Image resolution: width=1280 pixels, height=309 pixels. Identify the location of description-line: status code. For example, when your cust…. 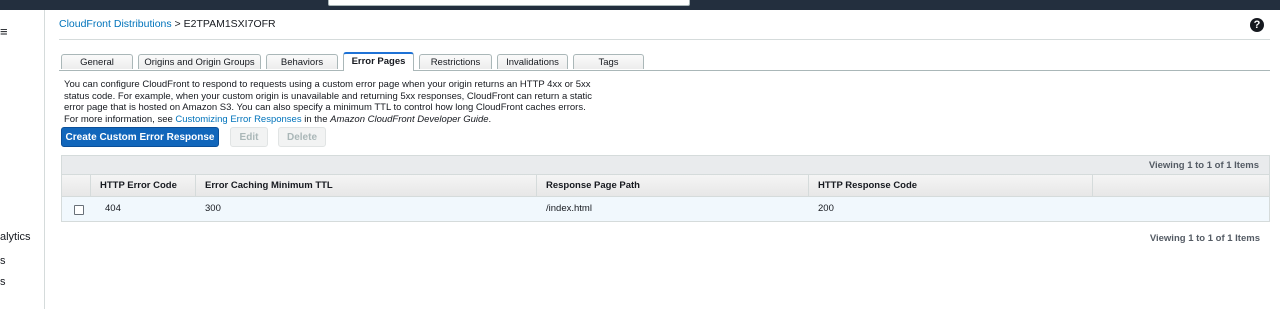
(328, 96).